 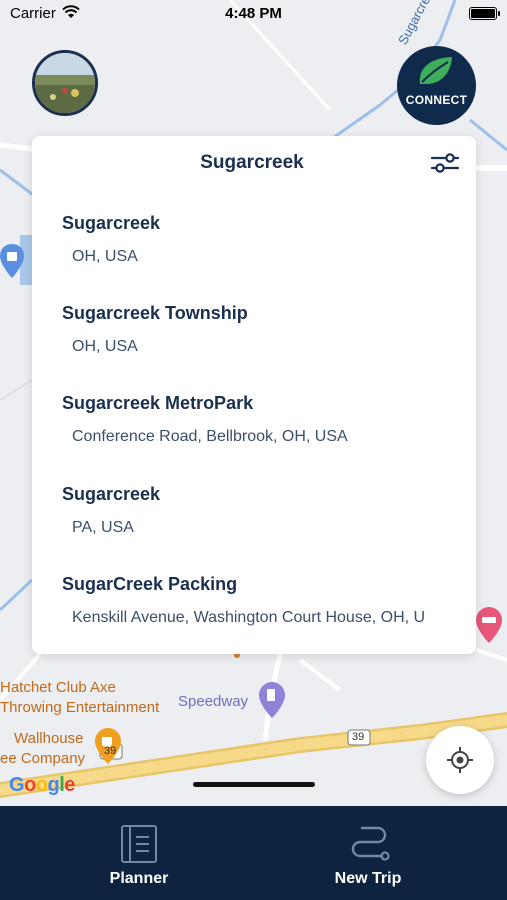 I want to click on poi-wallhouse-line1: Wallhouse, so click(x=48, y=738).